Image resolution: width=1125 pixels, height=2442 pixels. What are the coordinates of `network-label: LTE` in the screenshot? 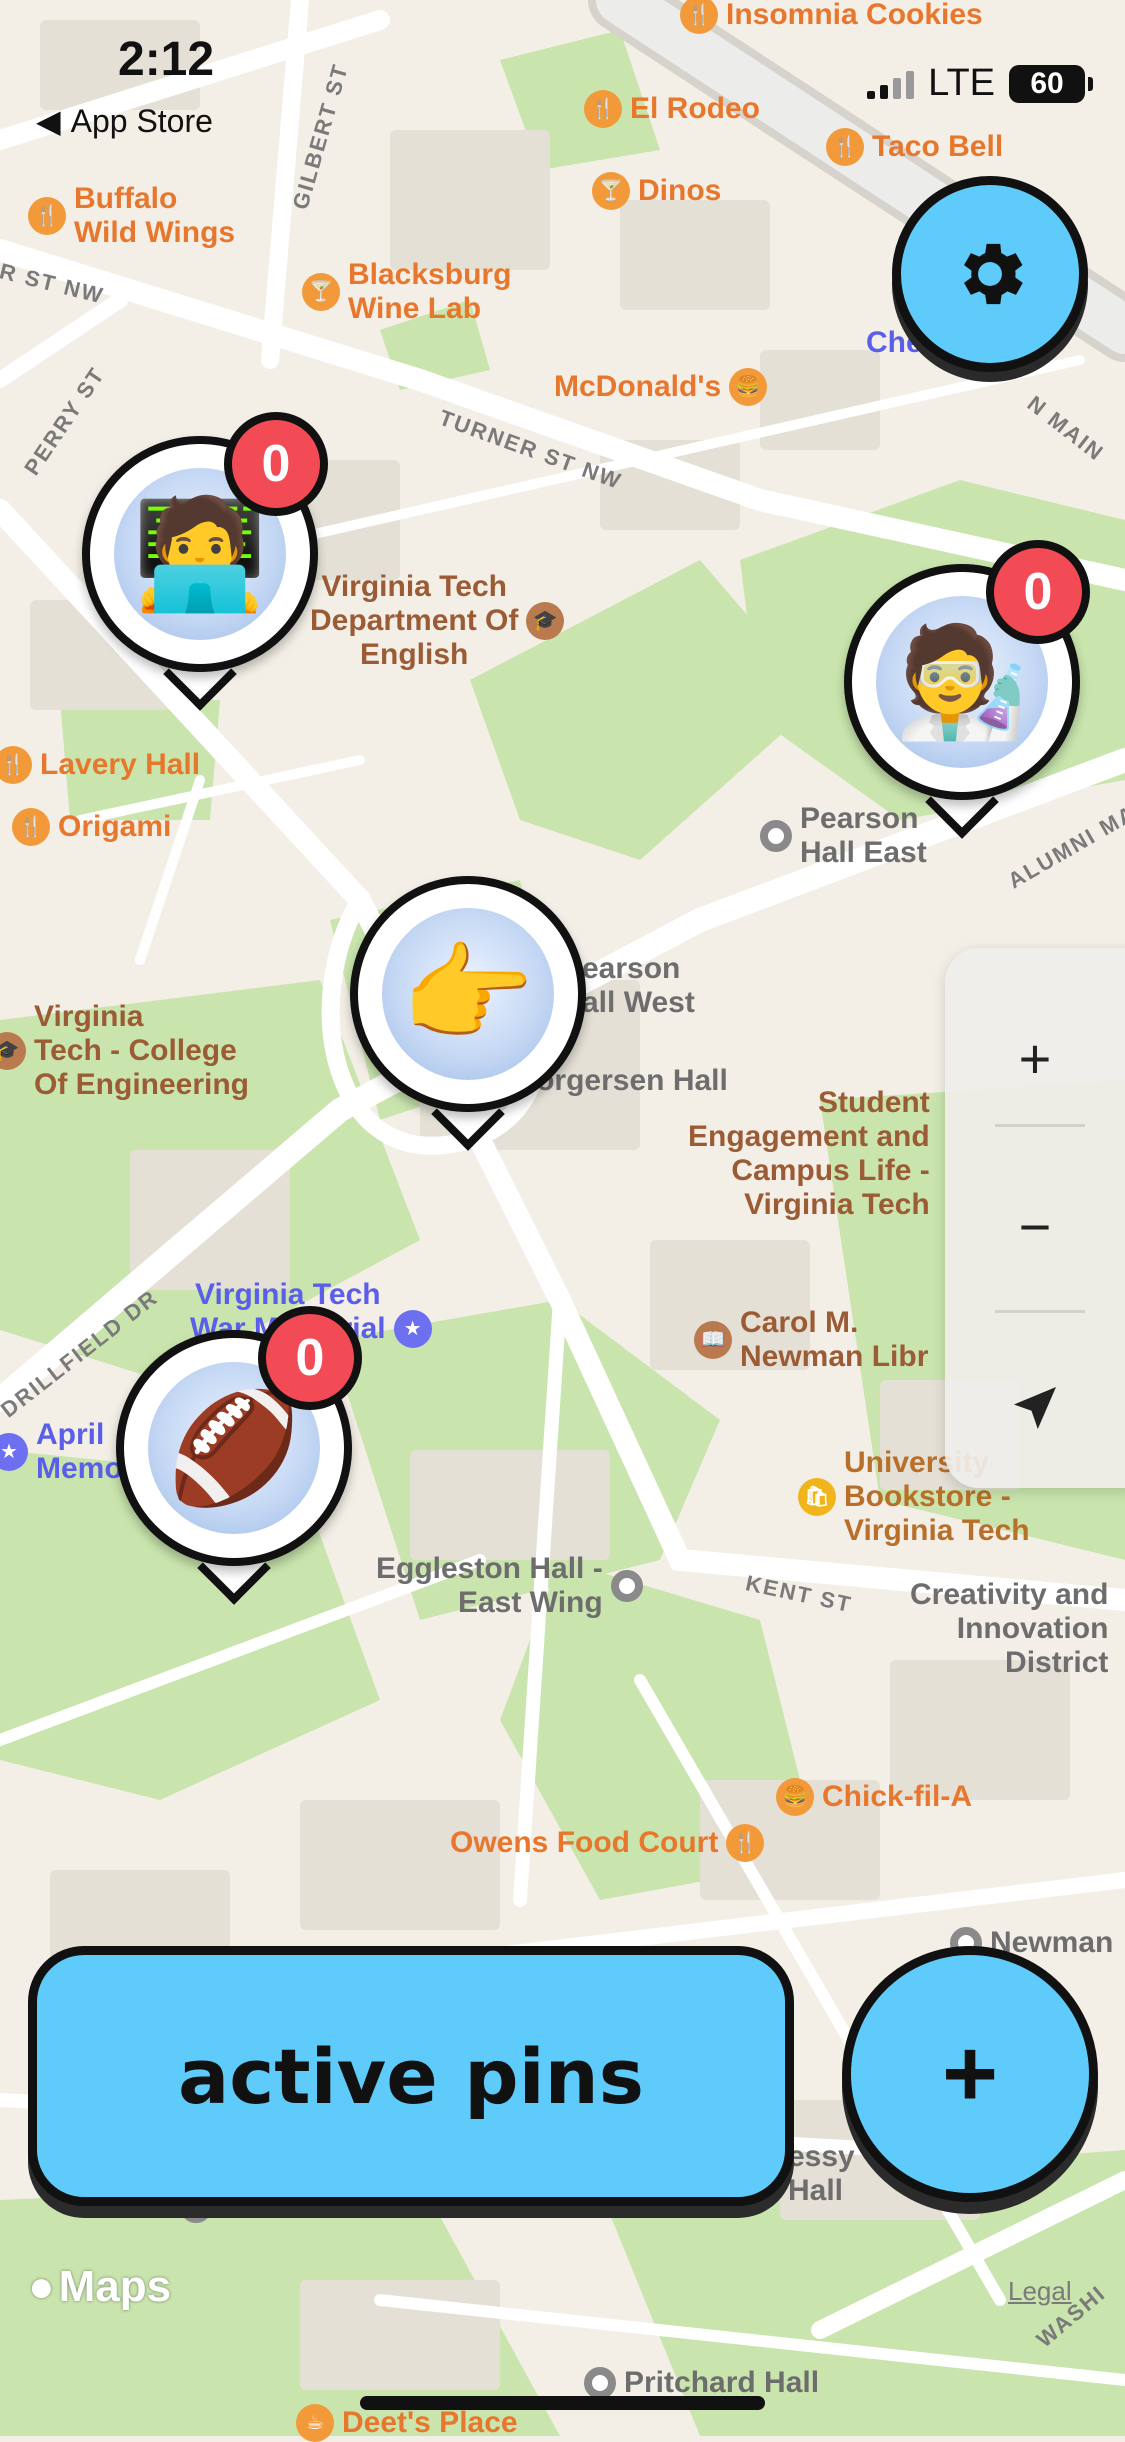 It's located at (961, 83).